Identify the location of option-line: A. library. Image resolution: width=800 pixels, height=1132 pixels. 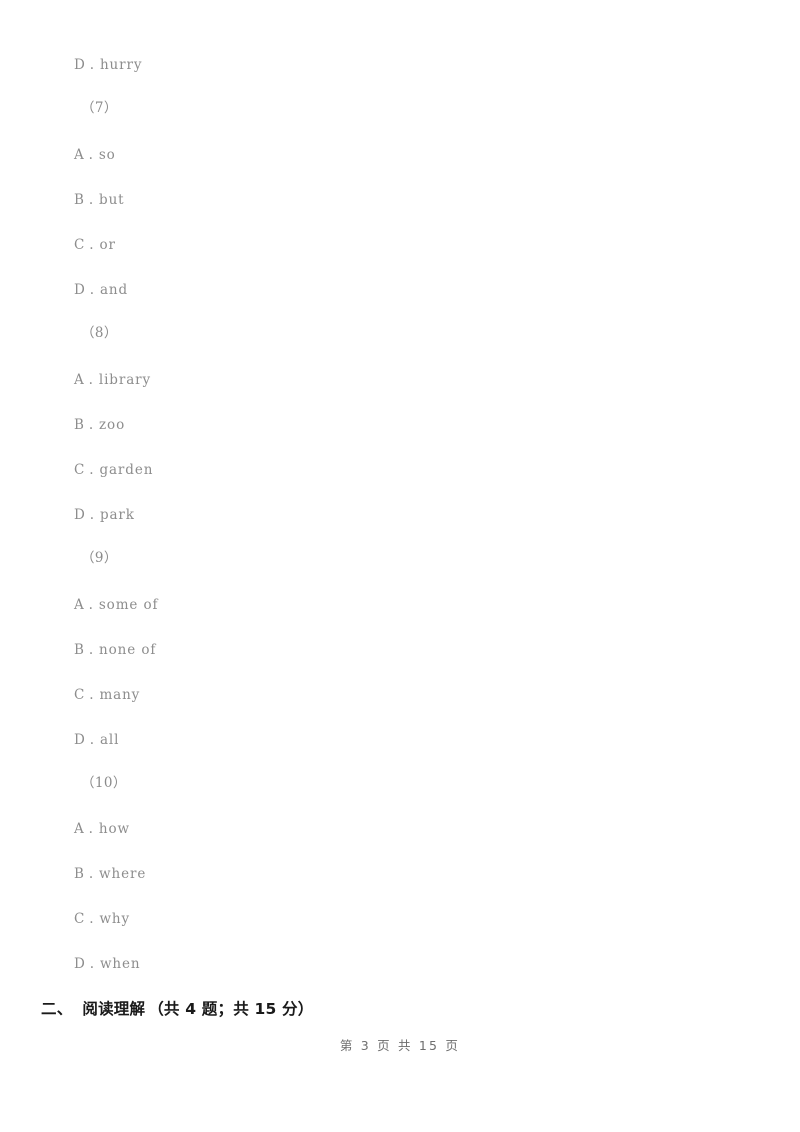
(113, 380).